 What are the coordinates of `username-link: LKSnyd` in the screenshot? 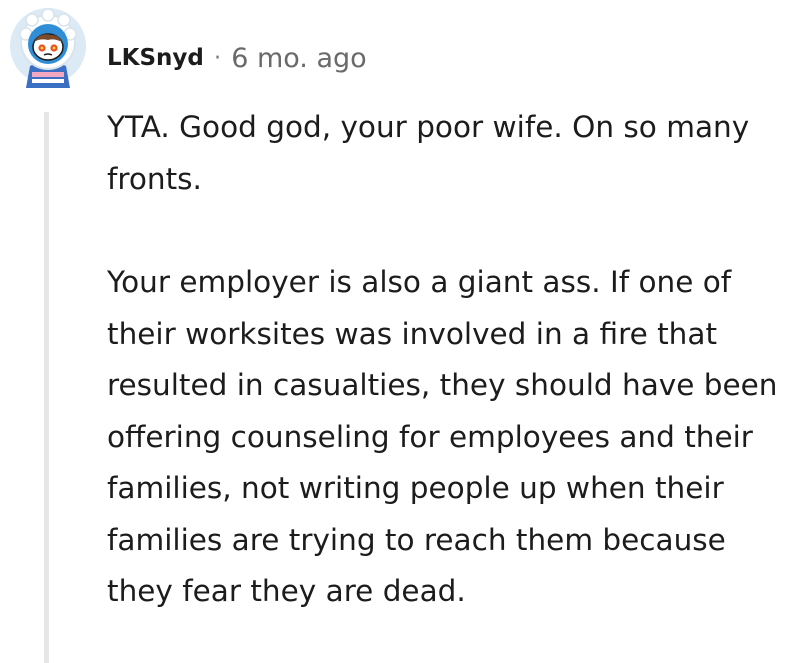 It's located at (155, 58).